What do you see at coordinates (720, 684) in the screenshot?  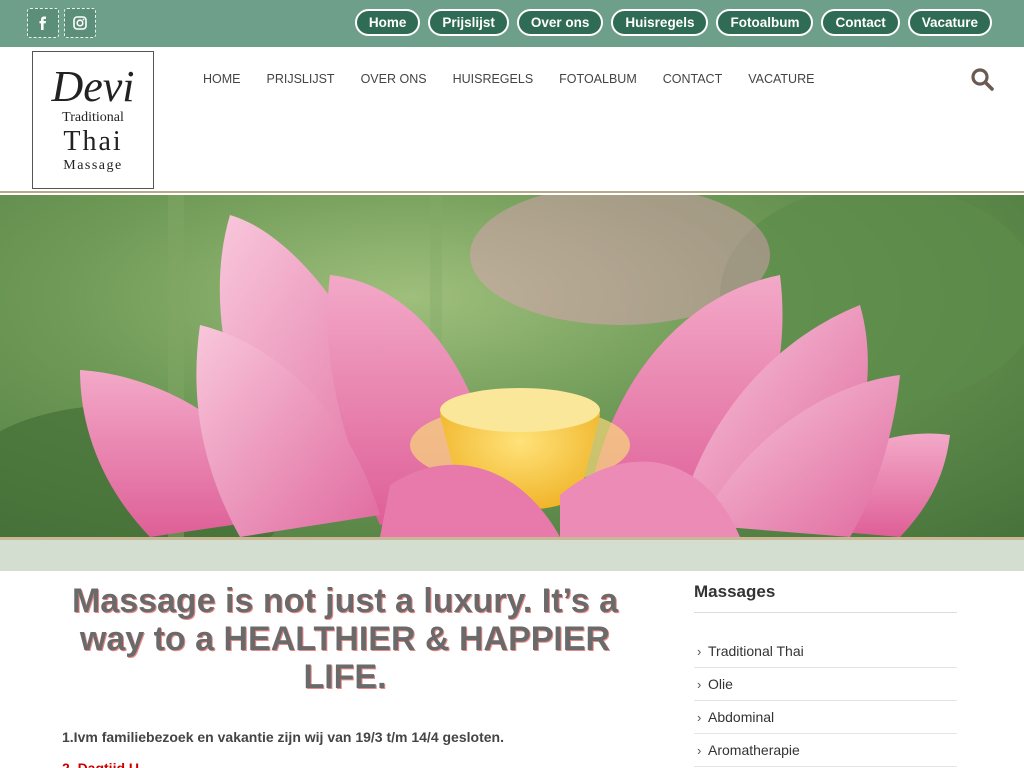 I see `sidebar-item-label: Olie` at bounding box center [720, 684].